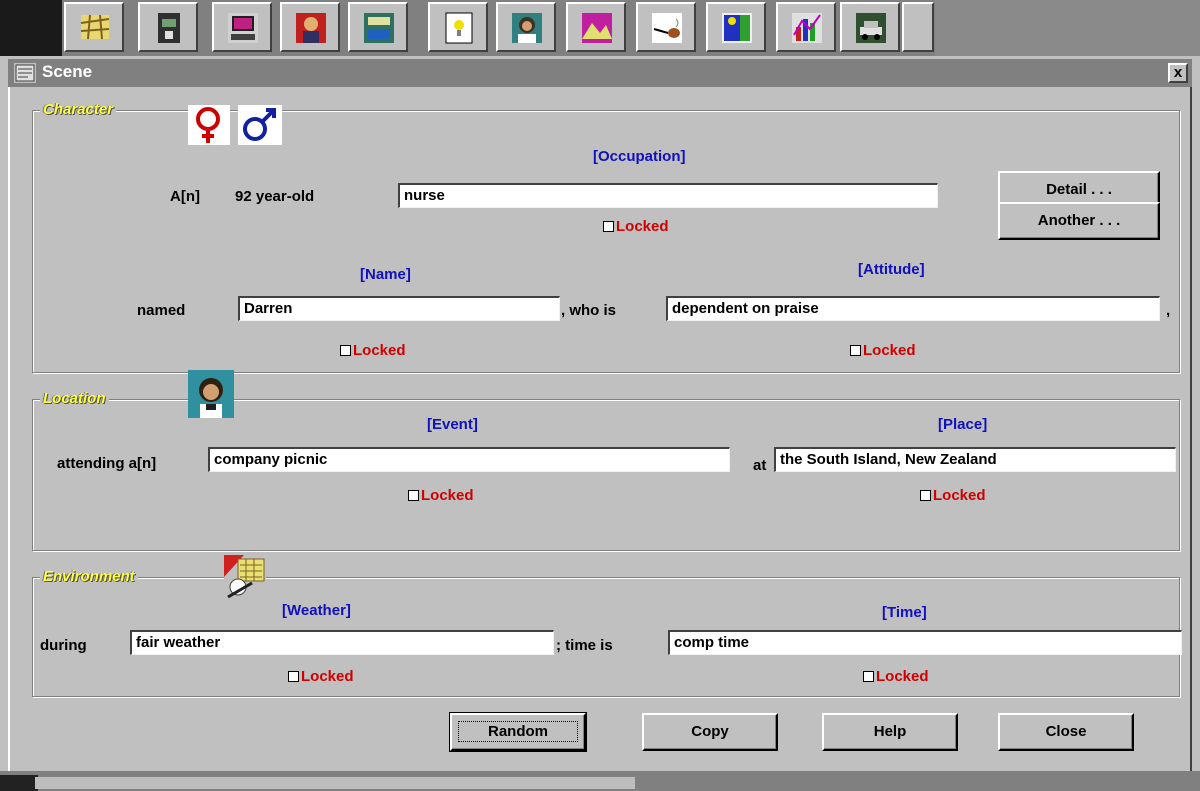  I want to click on who-is-label: , who is, so click(589, 310).